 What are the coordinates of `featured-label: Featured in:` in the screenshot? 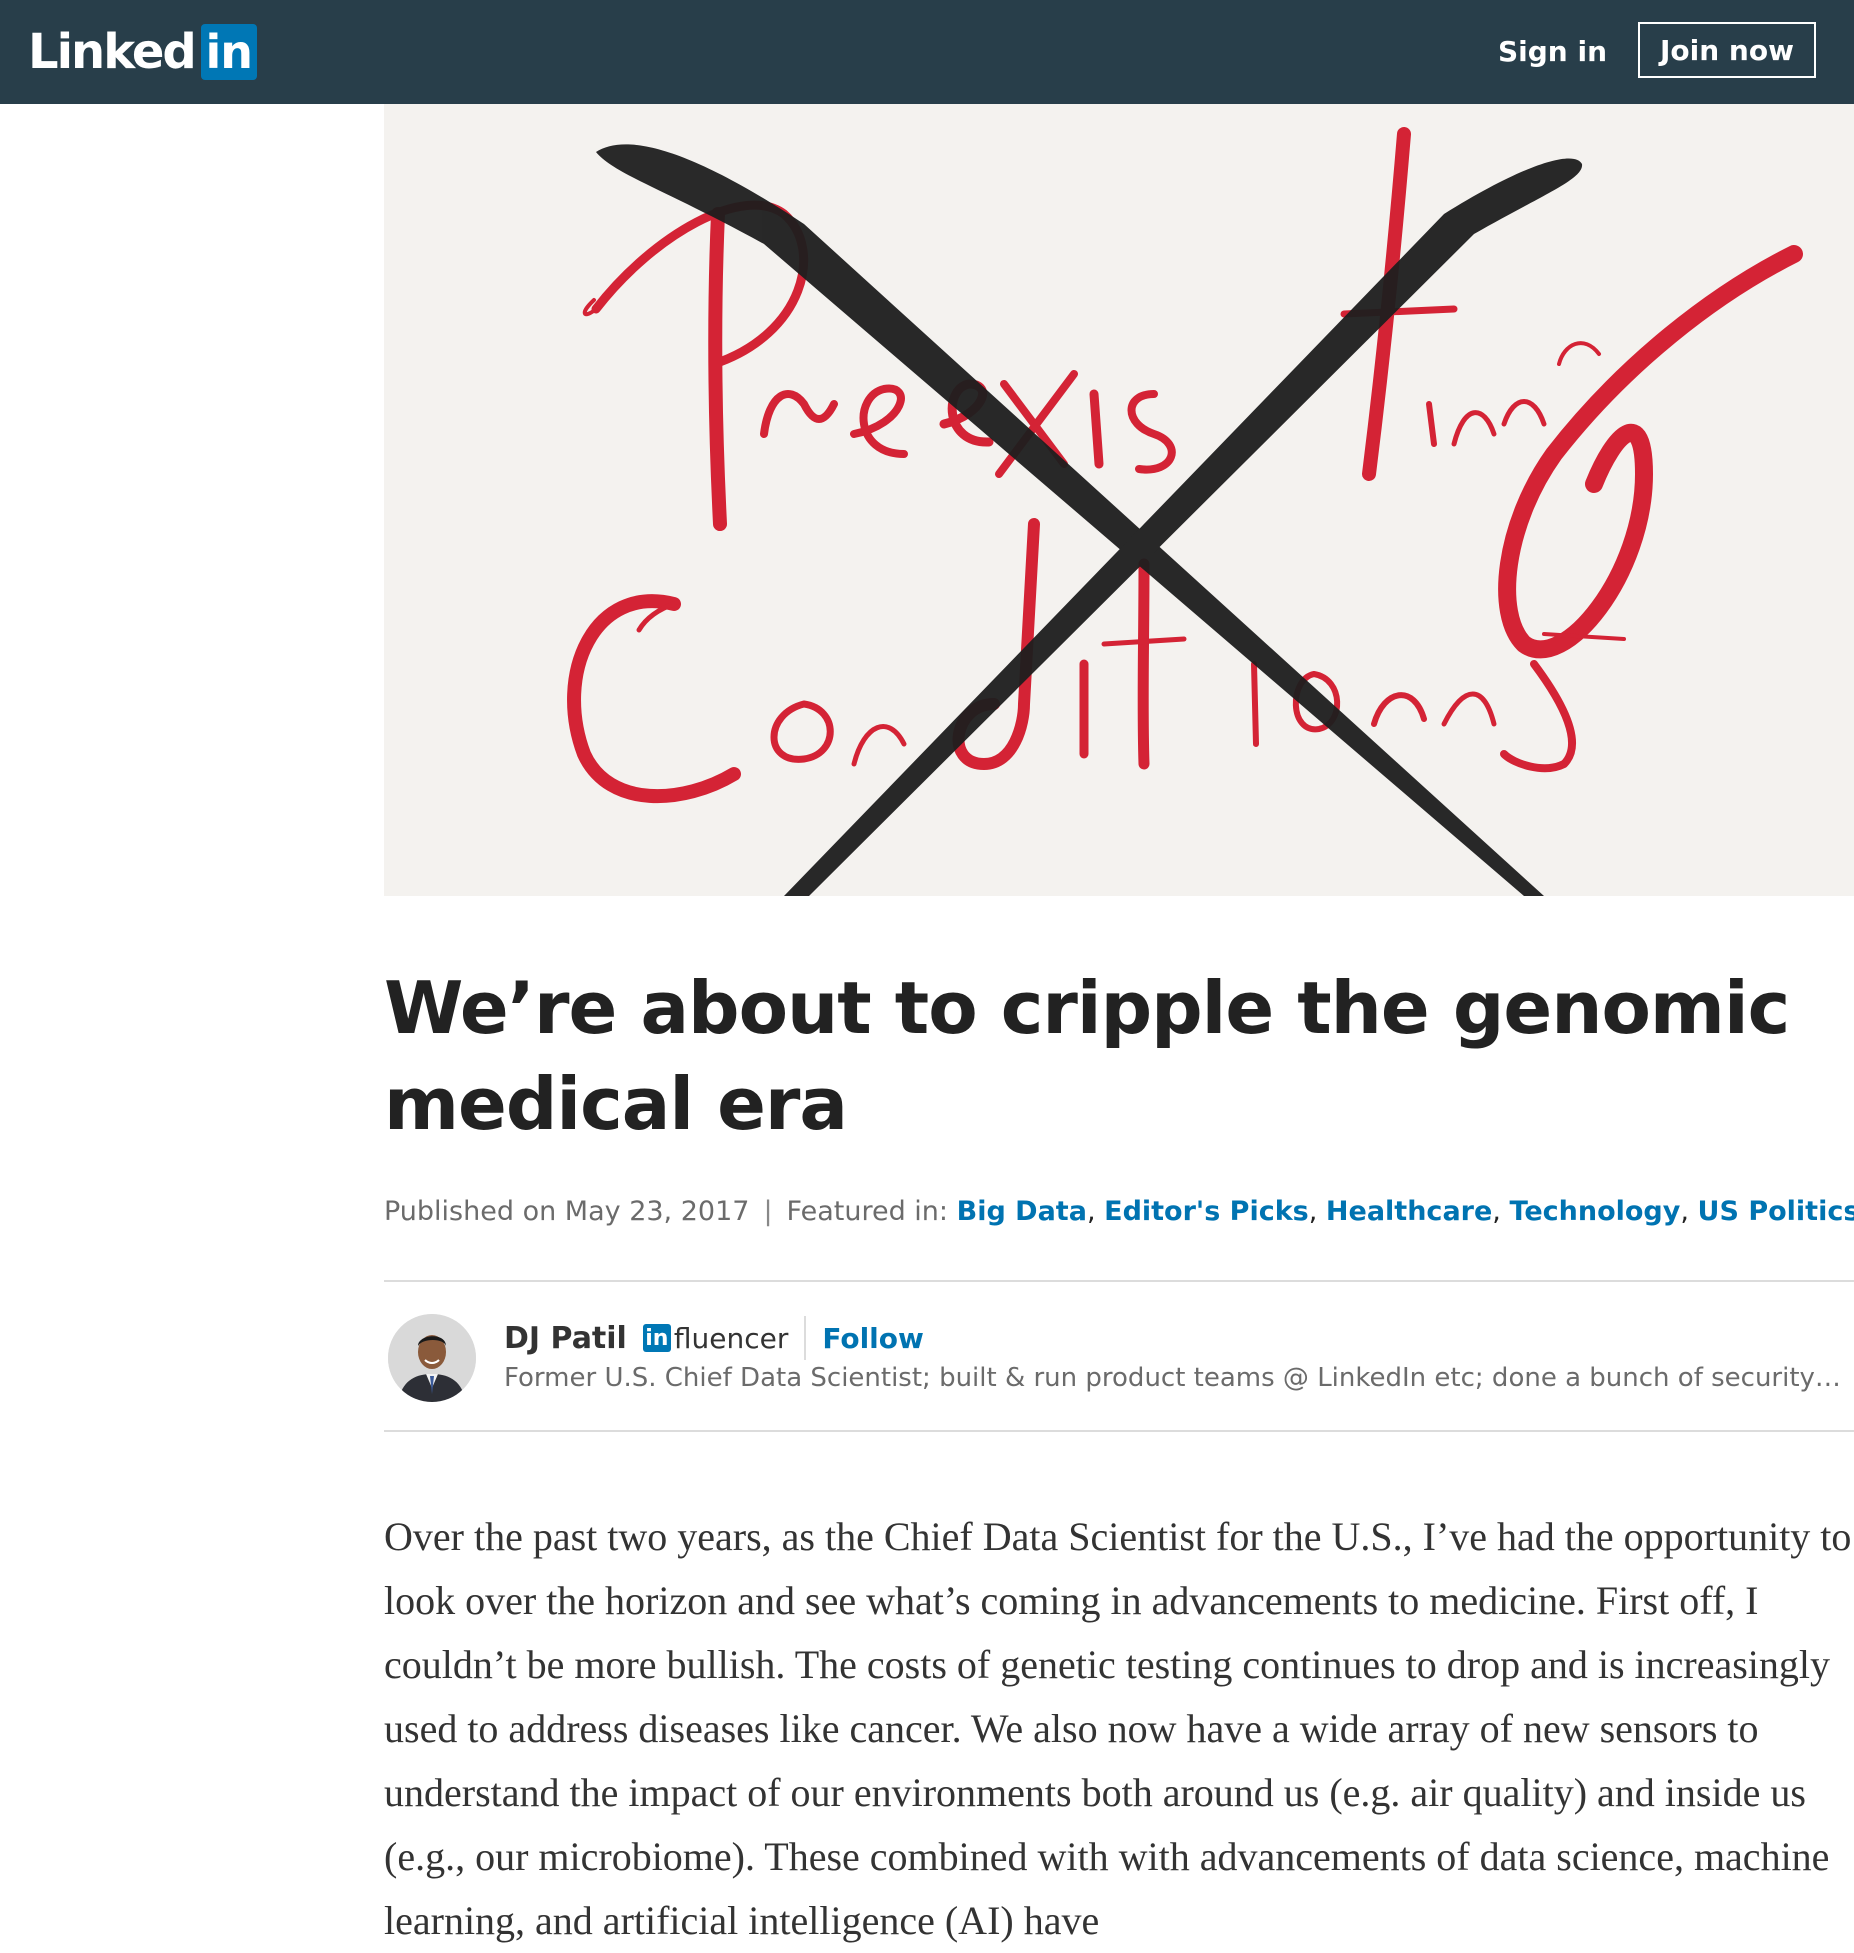 It's located at (867, 1211).